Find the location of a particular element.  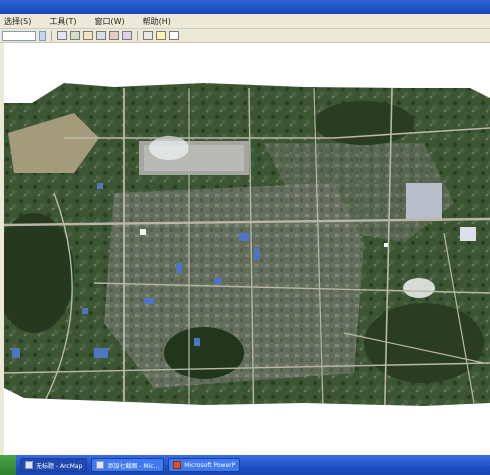

identify-icon is located at coordinates (114, 35).